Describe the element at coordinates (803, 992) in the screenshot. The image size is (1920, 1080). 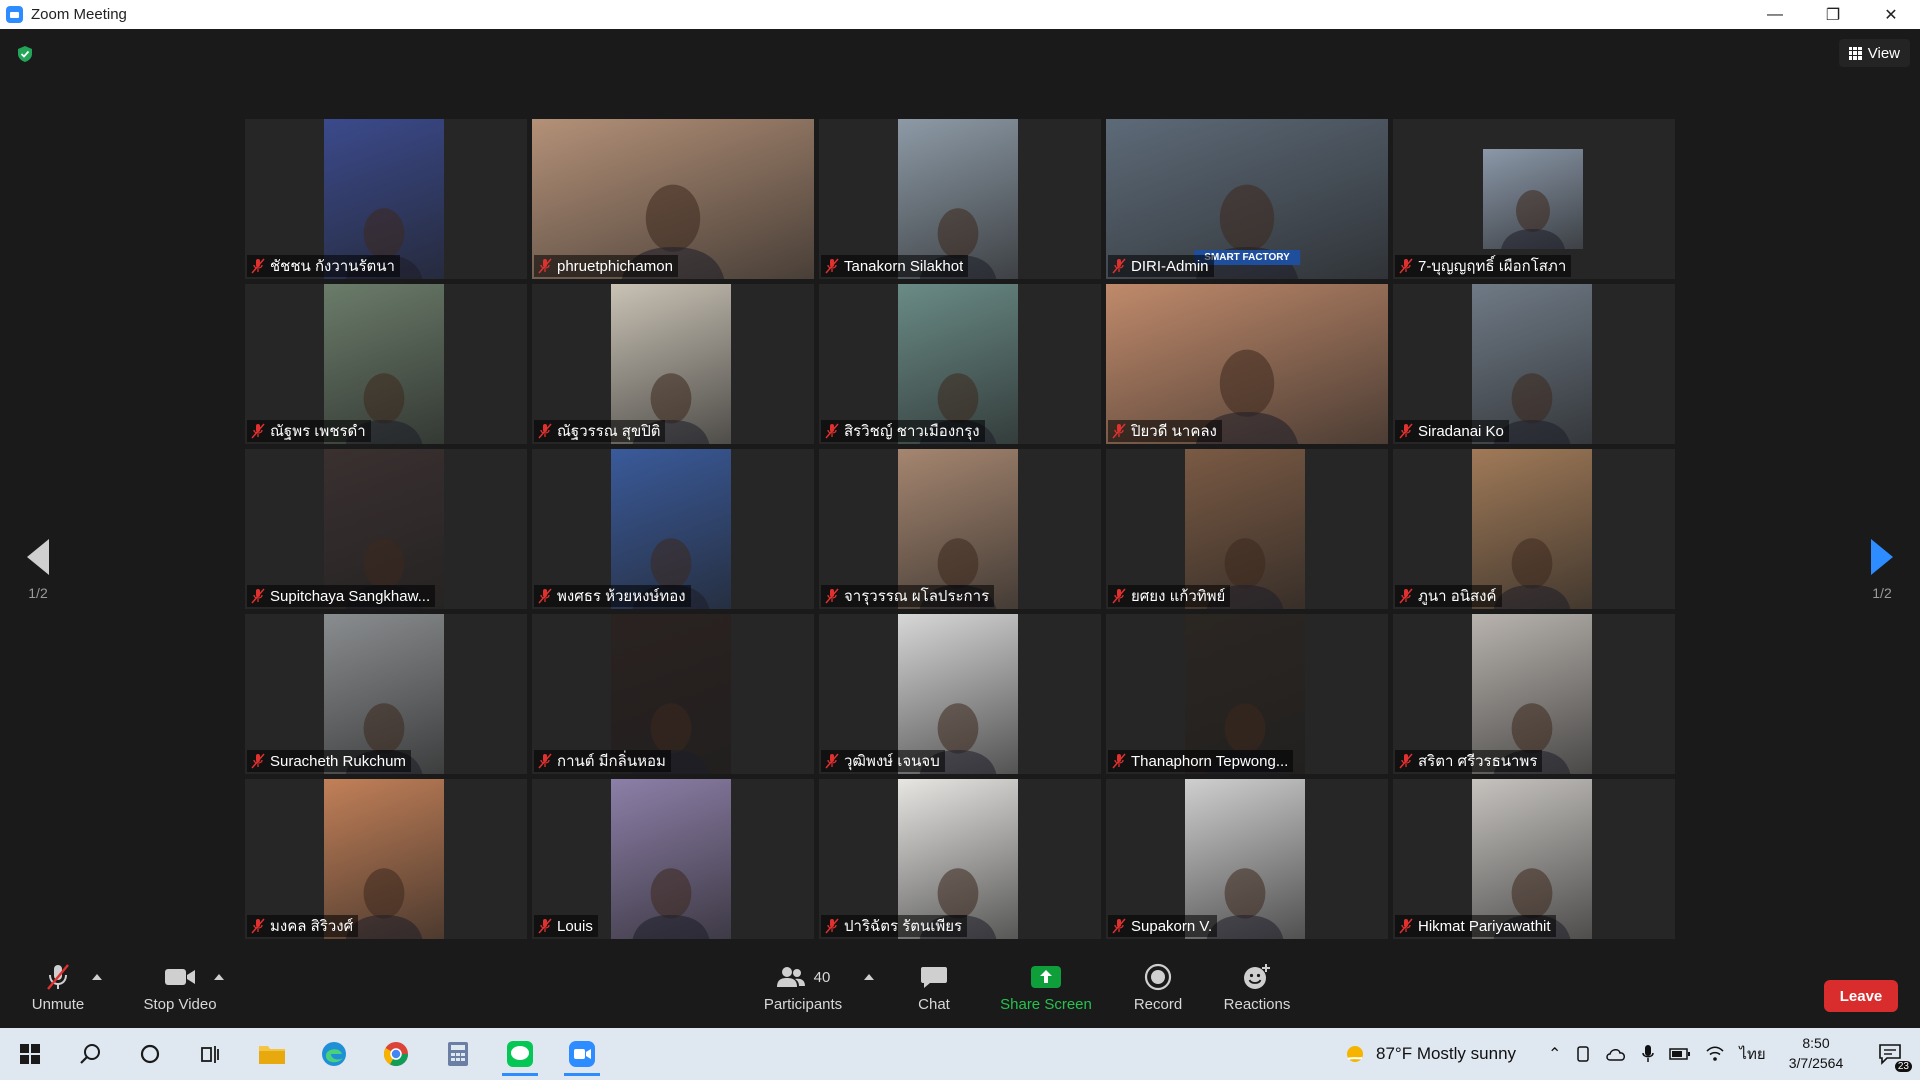
I see `participants-button: 40 Participants` at that location.